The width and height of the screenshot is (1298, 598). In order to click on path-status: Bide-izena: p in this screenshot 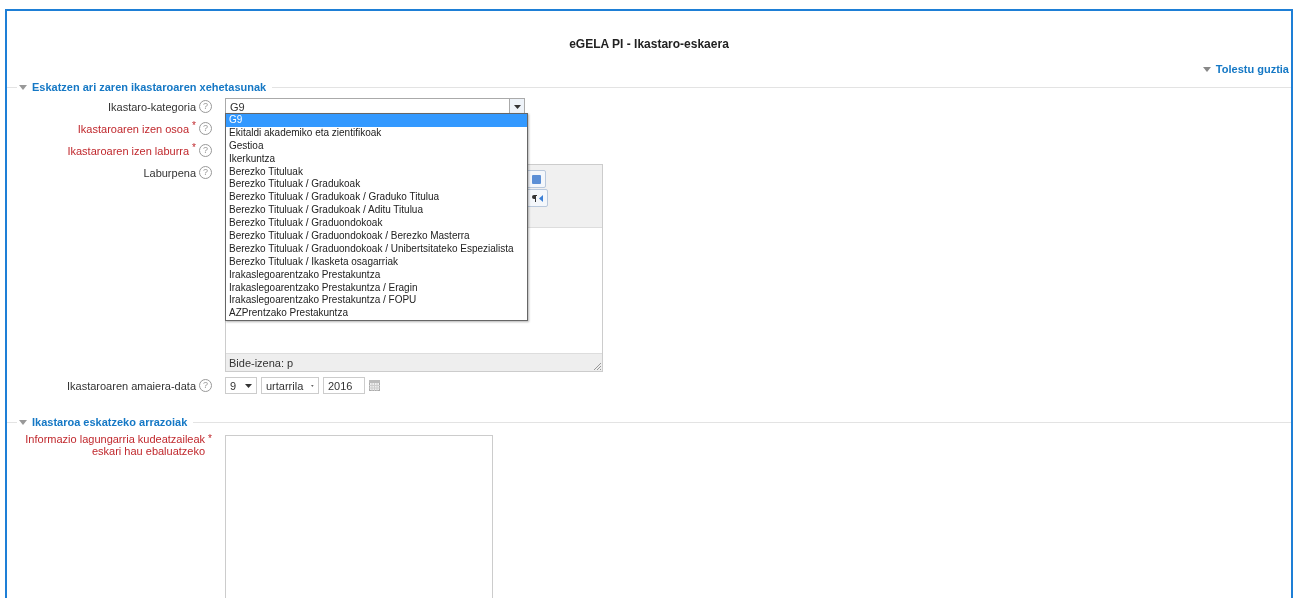, I will do `click(261, 362)`.